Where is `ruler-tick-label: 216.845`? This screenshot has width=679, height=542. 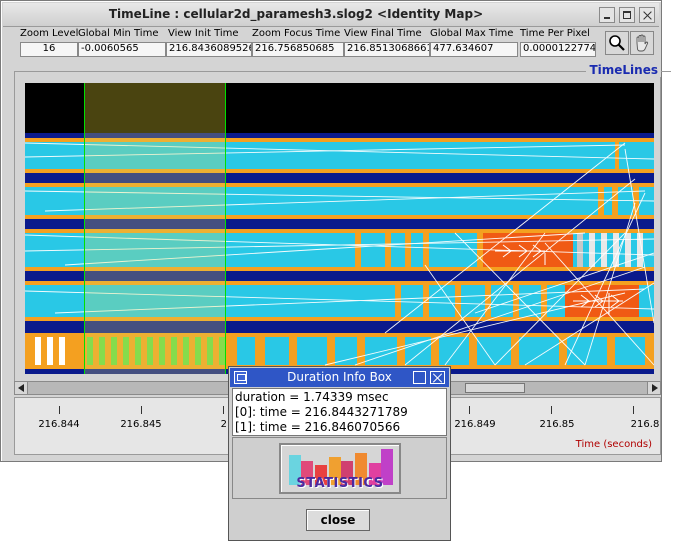
ruler-tick-label: 216.845 is located at coordinates (141, 424).